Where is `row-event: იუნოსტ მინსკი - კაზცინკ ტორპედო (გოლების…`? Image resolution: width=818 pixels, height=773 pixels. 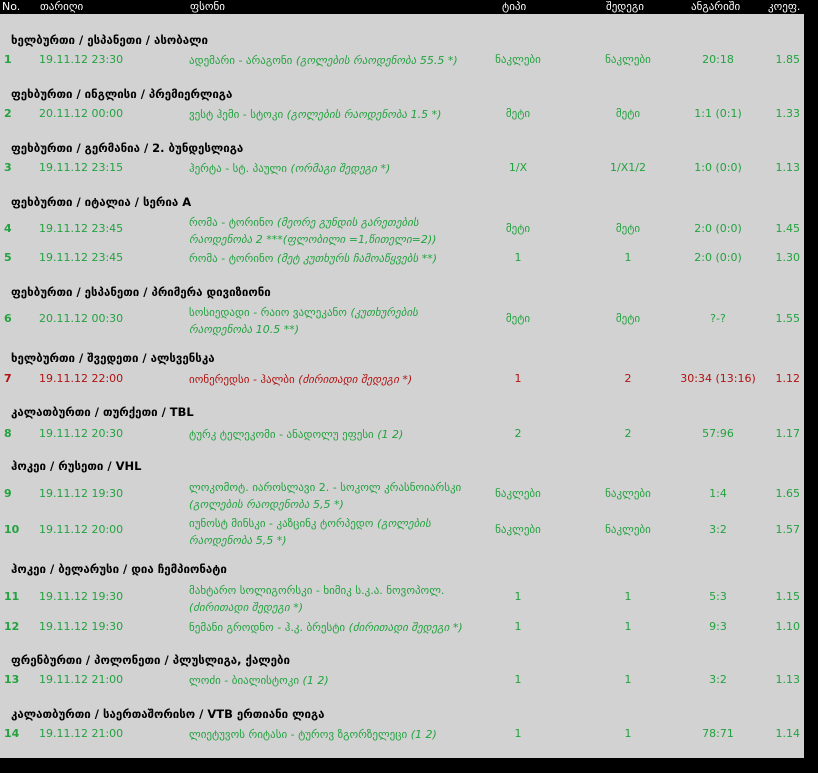
row-event: იუნოსტ მინსკი - კაზცინკ ტორპედო (გოლების… is located at coordinates (326, 532).